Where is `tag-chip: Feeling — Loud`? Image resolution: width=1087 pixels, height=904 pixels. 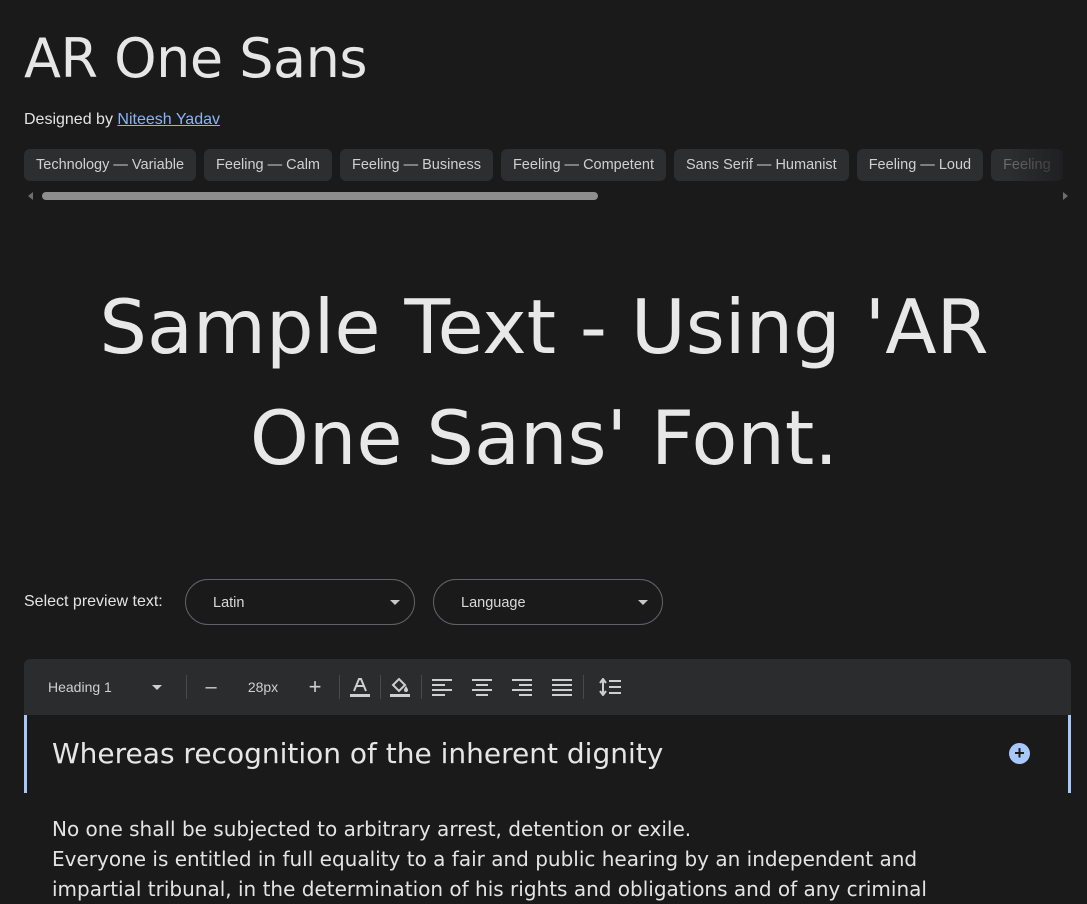
tag-chip: Feeling — Loud is located at coordinates (920, 165).